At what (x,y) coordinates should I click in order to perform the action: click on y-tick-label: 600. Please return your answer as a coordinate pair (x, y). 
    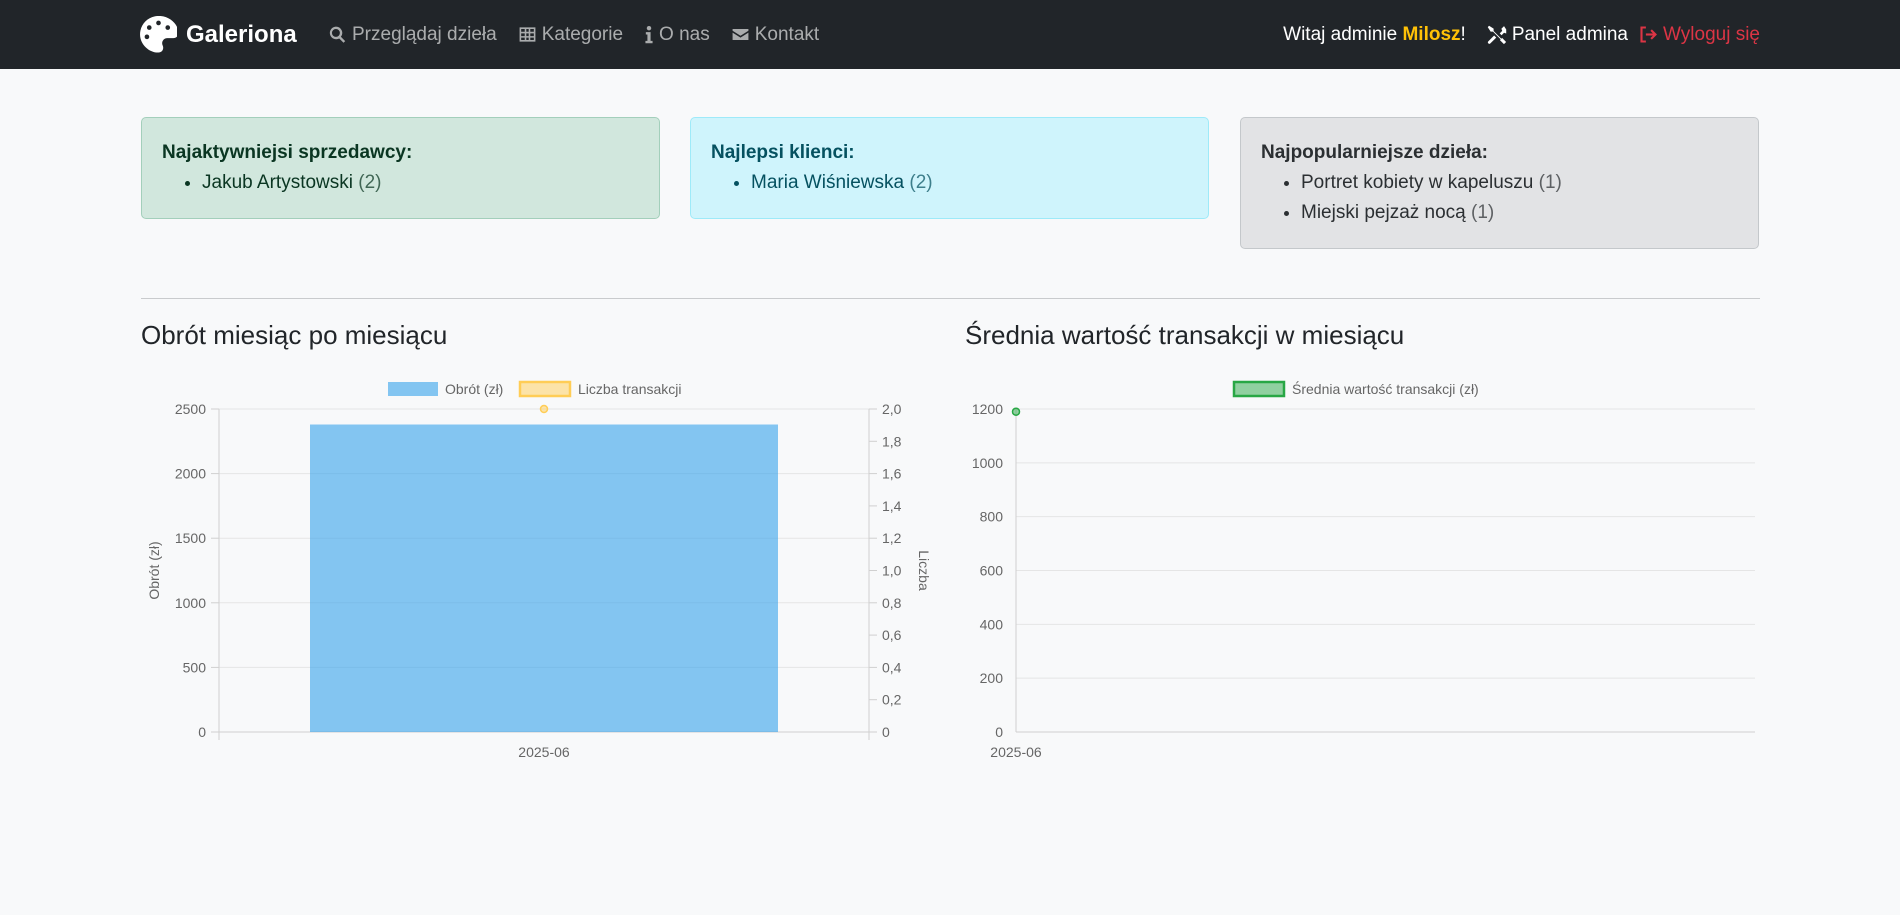
    Looking at the image, I should click on (992, 571).